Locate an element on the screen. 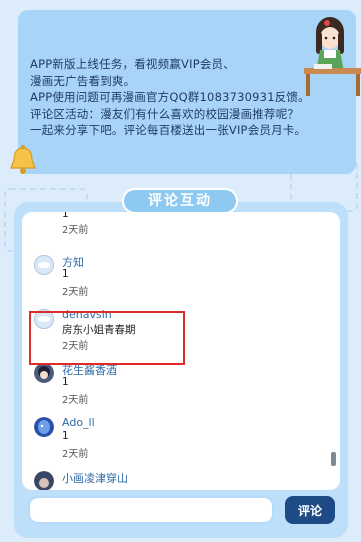 This screenshot has height=542, width=361. announcement-line: APP新版上线任务，看视频赢VIP会员、 is located at coordinates (132, 64).